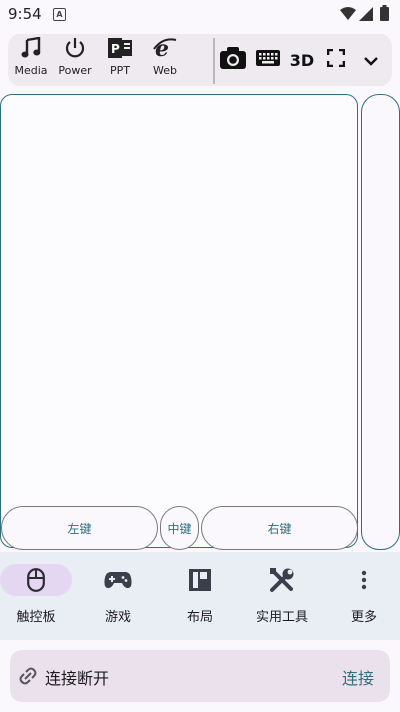 This screenshot has width=400, height=712. What do you see at coordinates (75, 48) in the screenshot?
I see `power-icon` at bounding box center [75, 48].